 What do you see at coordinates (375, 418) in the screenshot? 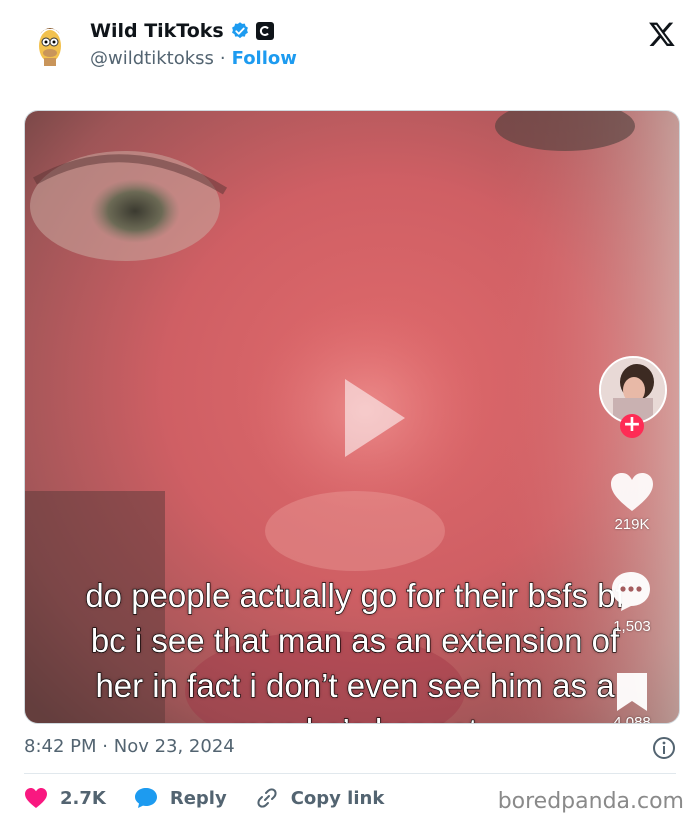
I see `play-icon` at bounding box center [375, 418].